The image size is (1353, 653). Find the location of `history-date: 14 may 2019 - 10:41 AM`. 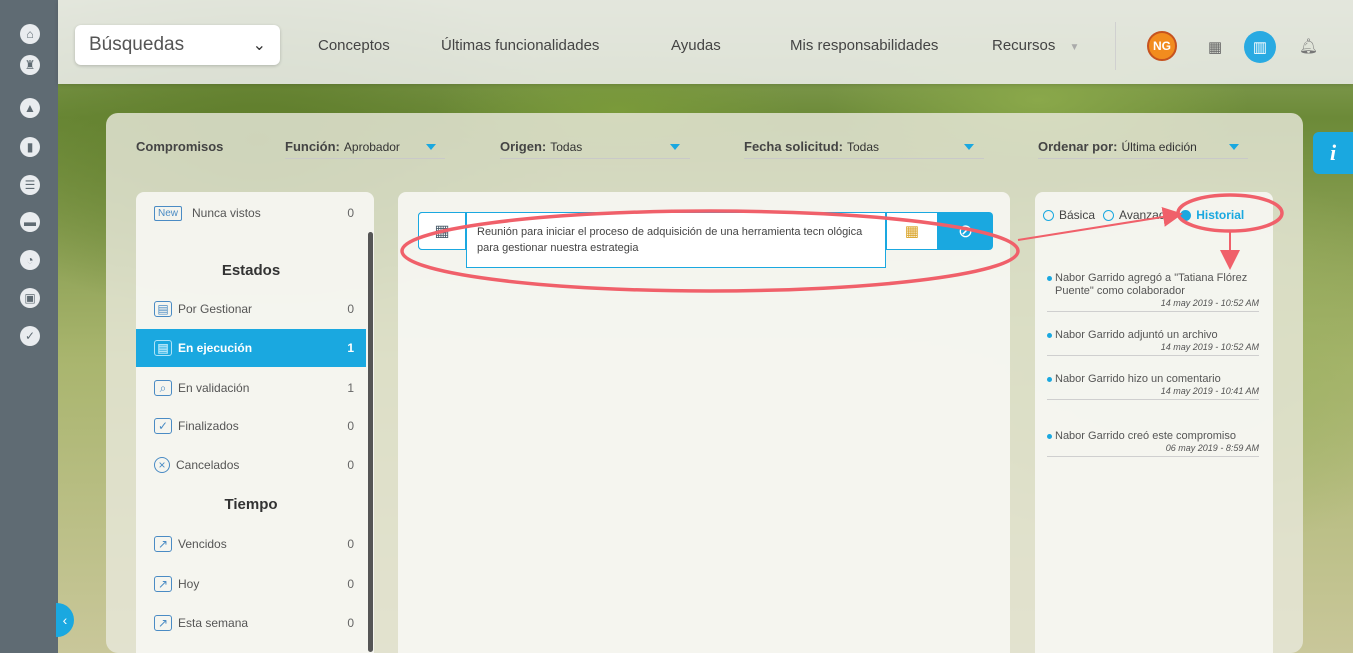

history-date: 14 may 2019 - 10:41 AM is located at coordinates (1209, 391).